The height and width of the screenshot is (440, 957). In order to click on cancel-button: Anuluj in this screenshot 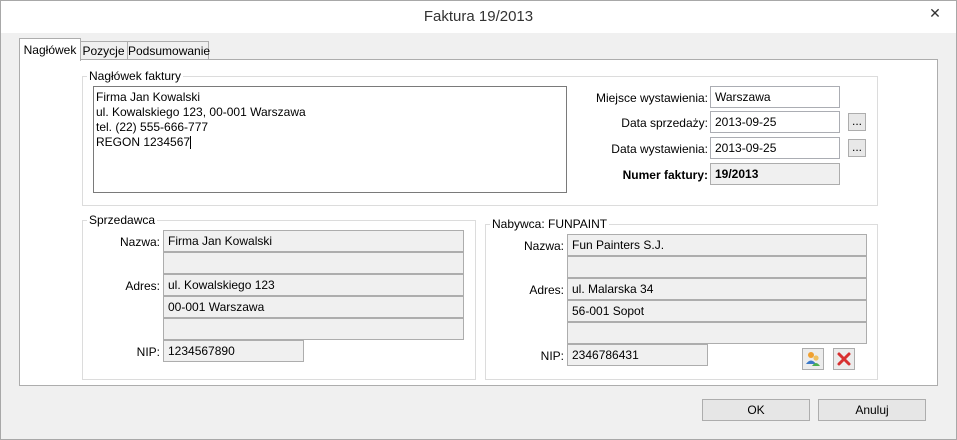, I will do `click(872, 410)`.